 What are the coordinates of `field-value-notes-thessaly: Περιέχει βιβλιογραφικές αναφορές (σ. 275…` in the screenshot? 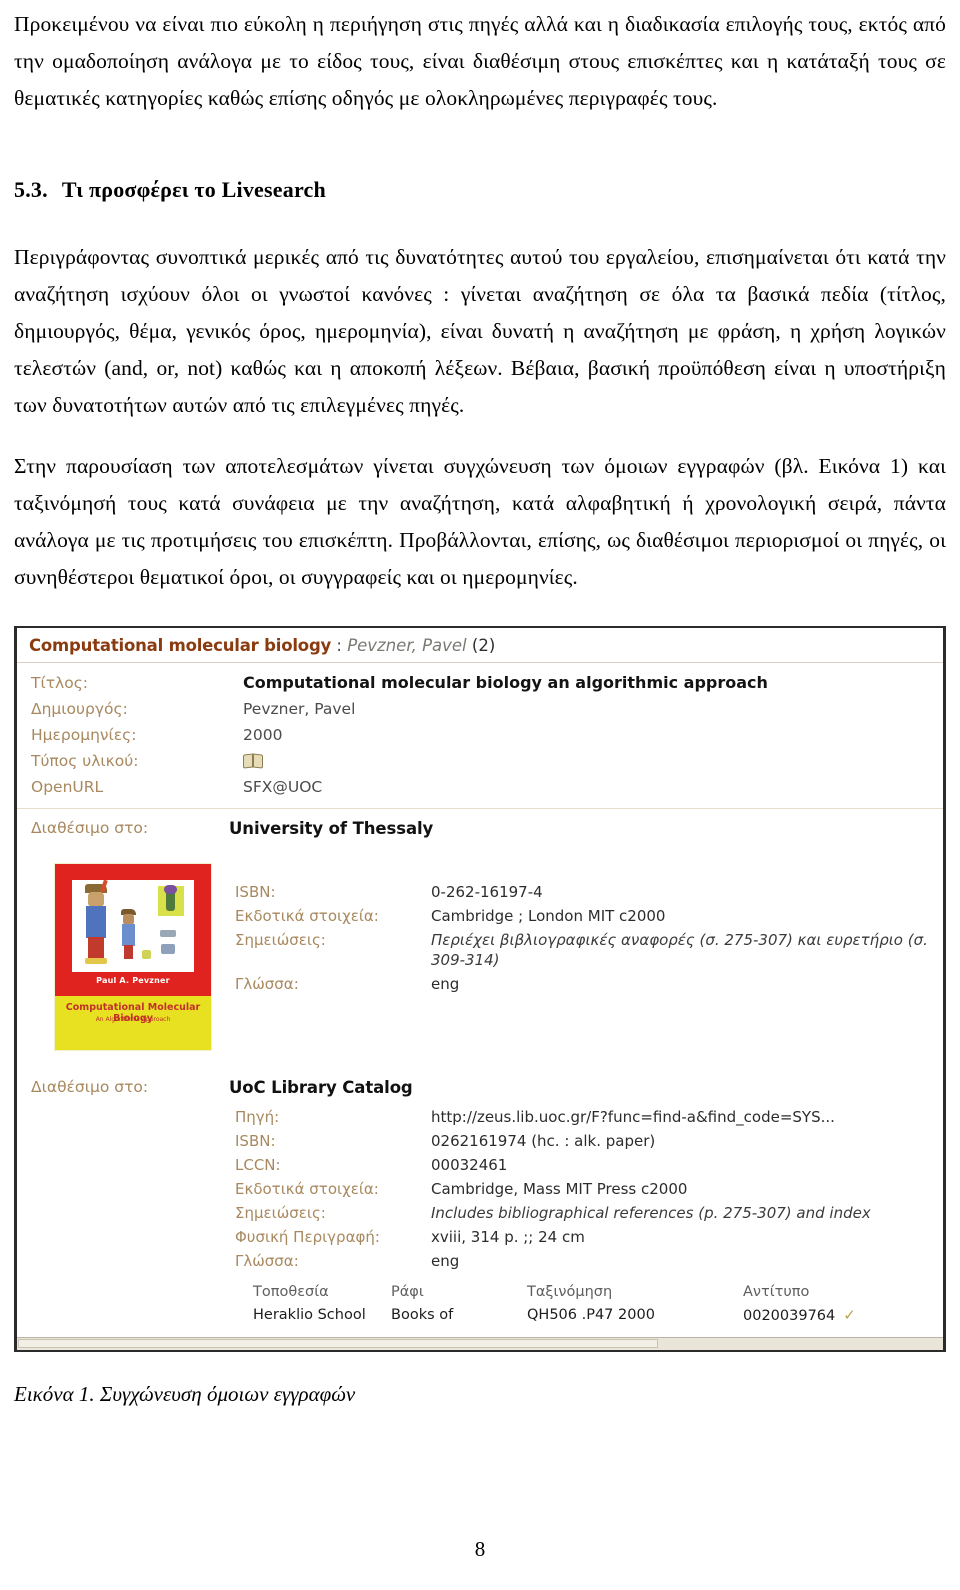 It's located at (679, 950).